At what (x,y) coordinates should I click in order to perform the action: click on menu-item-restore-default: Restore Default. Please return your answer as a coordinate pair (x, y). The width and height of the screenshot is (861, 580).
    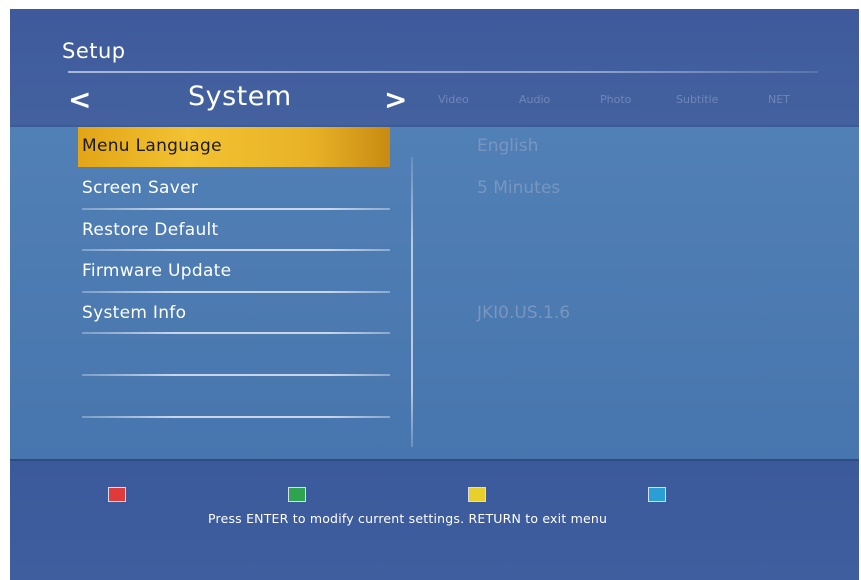
    Looking at the image, I should click on (234, 231).